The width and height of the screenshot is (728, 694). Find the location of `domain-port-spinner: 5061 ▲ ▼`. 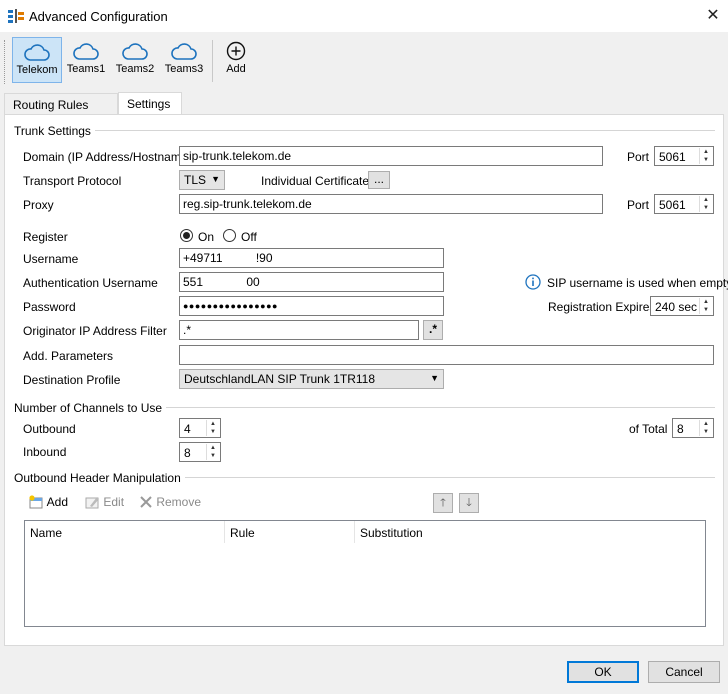

domain-port-spinner: 5061 ▲ ▼ is located at coordinates (684, 156).